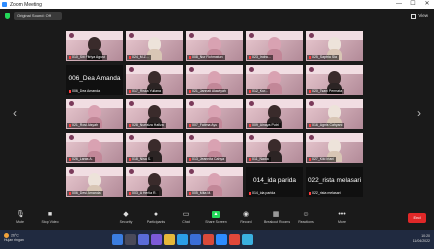  Describe the element at coordinates (216, 219) in the screenshot. I see `share-screen-button: ▲ Share Screen` at that location.